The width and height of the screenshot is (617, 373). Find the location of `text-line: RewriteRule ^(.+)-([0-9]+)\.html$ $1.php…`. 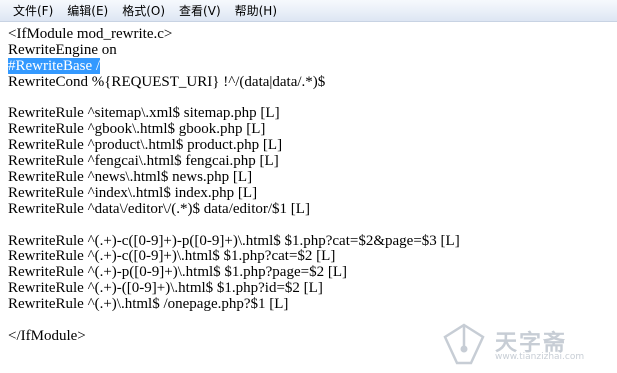

text-line: RewriteRule ^(.+)-([0-9]+)\.html$ $1.php… is located at coordinates (165, 288).